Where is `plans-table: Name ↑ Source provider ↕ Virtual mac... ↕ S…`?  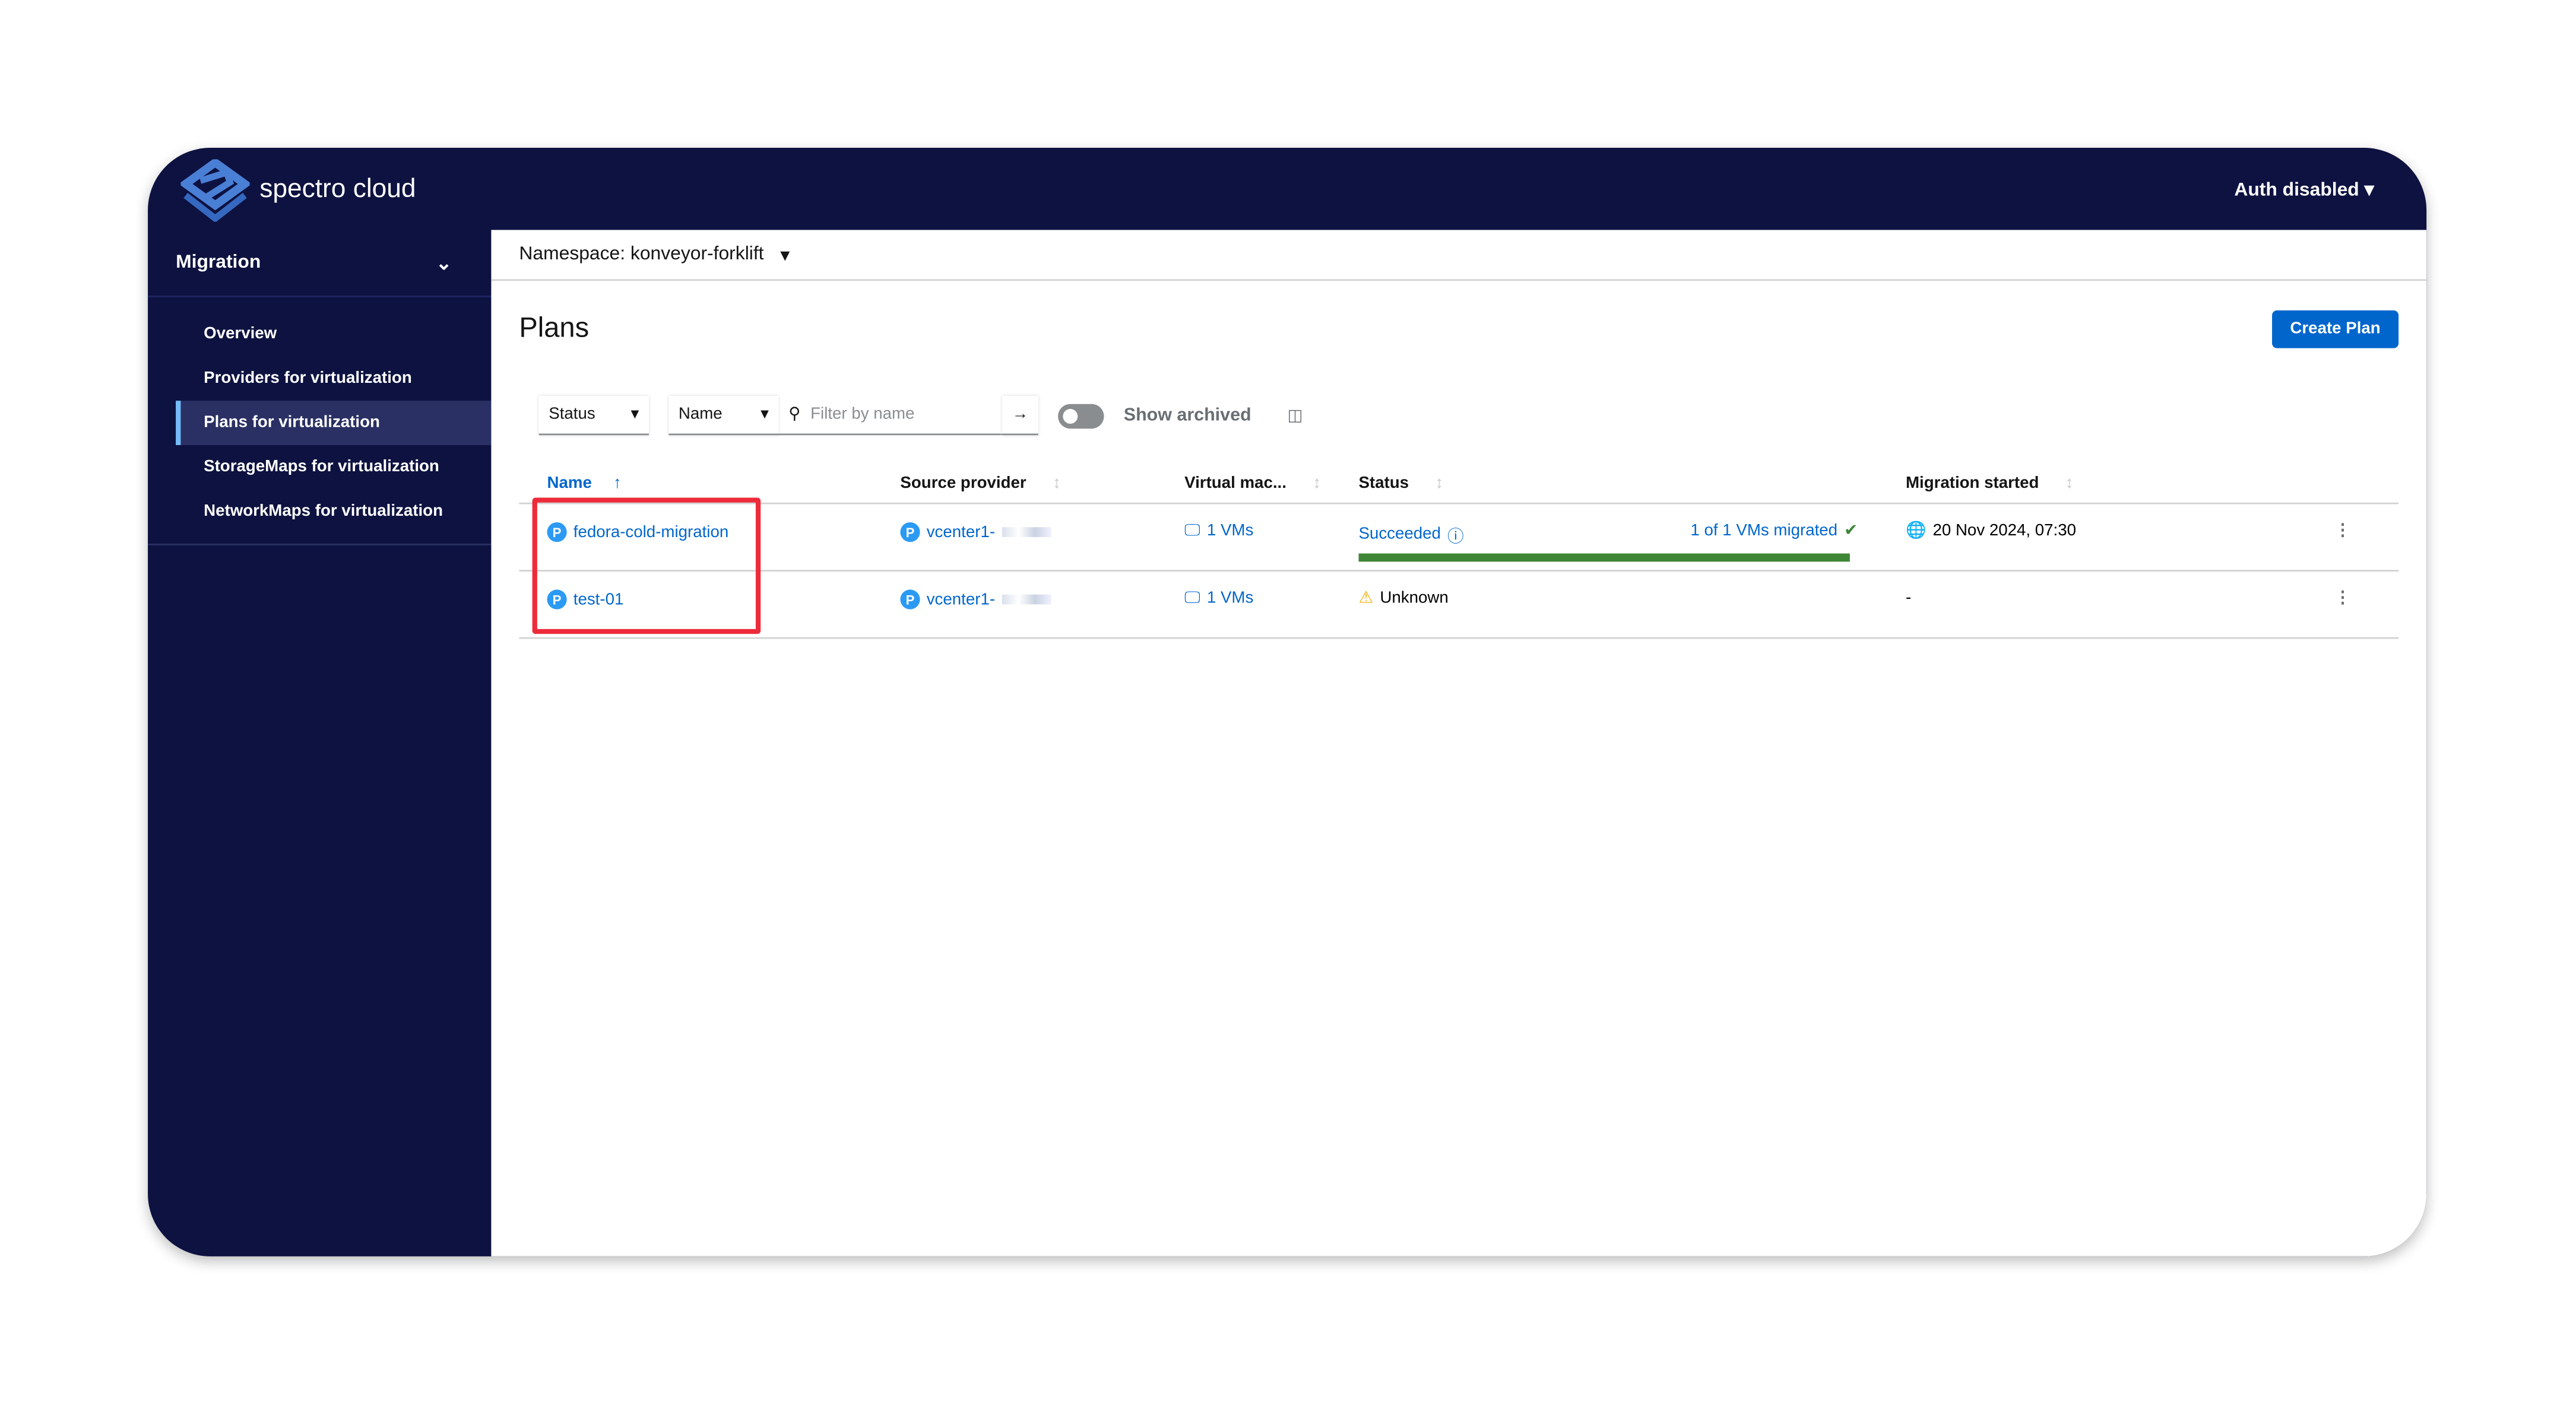 plans-table: Name ↑ Source provider ↕ Virtual mac... ↕ S… is located at coordinates (1459, 554).